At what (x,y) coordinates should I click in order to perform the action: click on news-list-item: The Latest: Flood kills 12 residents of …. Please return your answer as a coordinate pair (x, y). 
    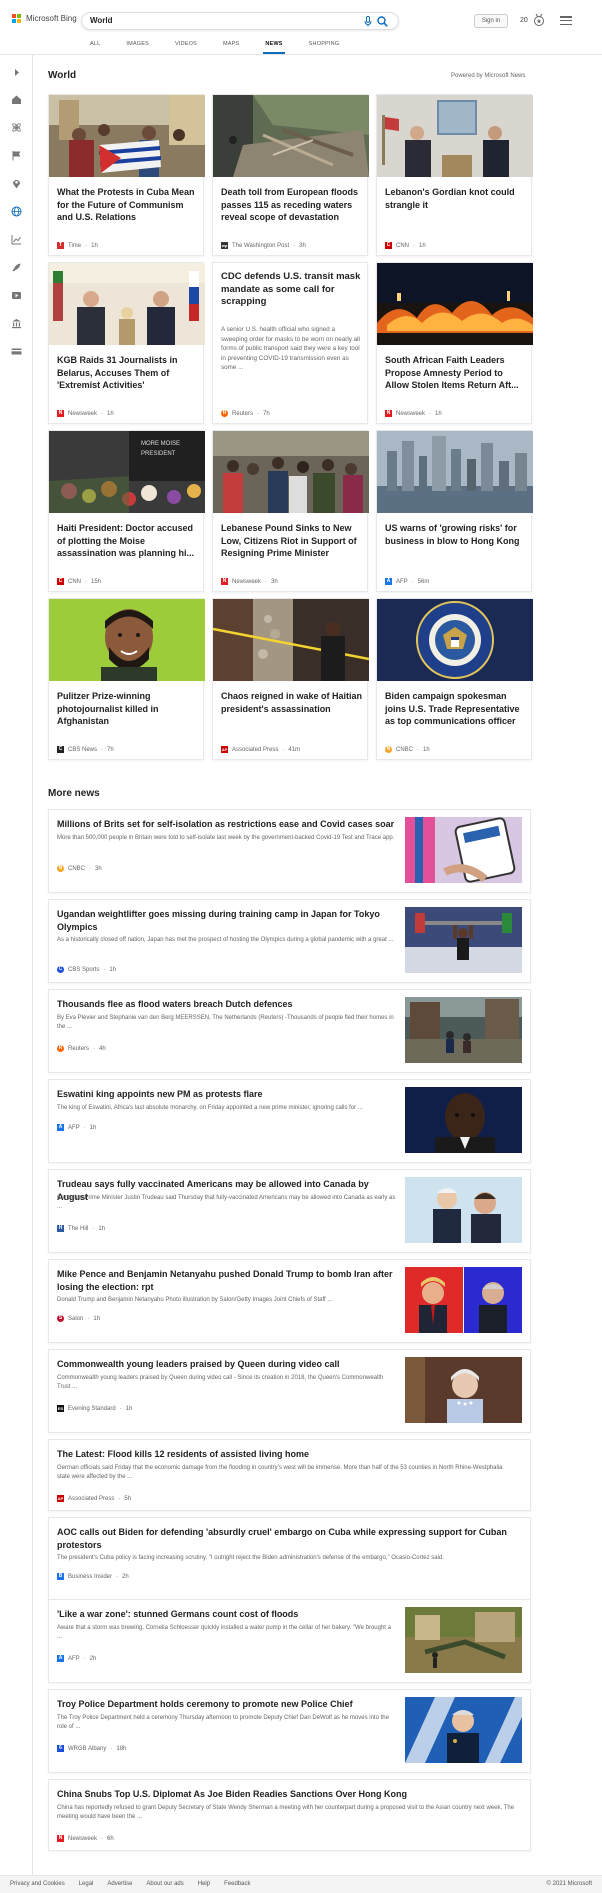
    Looking at the image, I should click on (289, 1475).